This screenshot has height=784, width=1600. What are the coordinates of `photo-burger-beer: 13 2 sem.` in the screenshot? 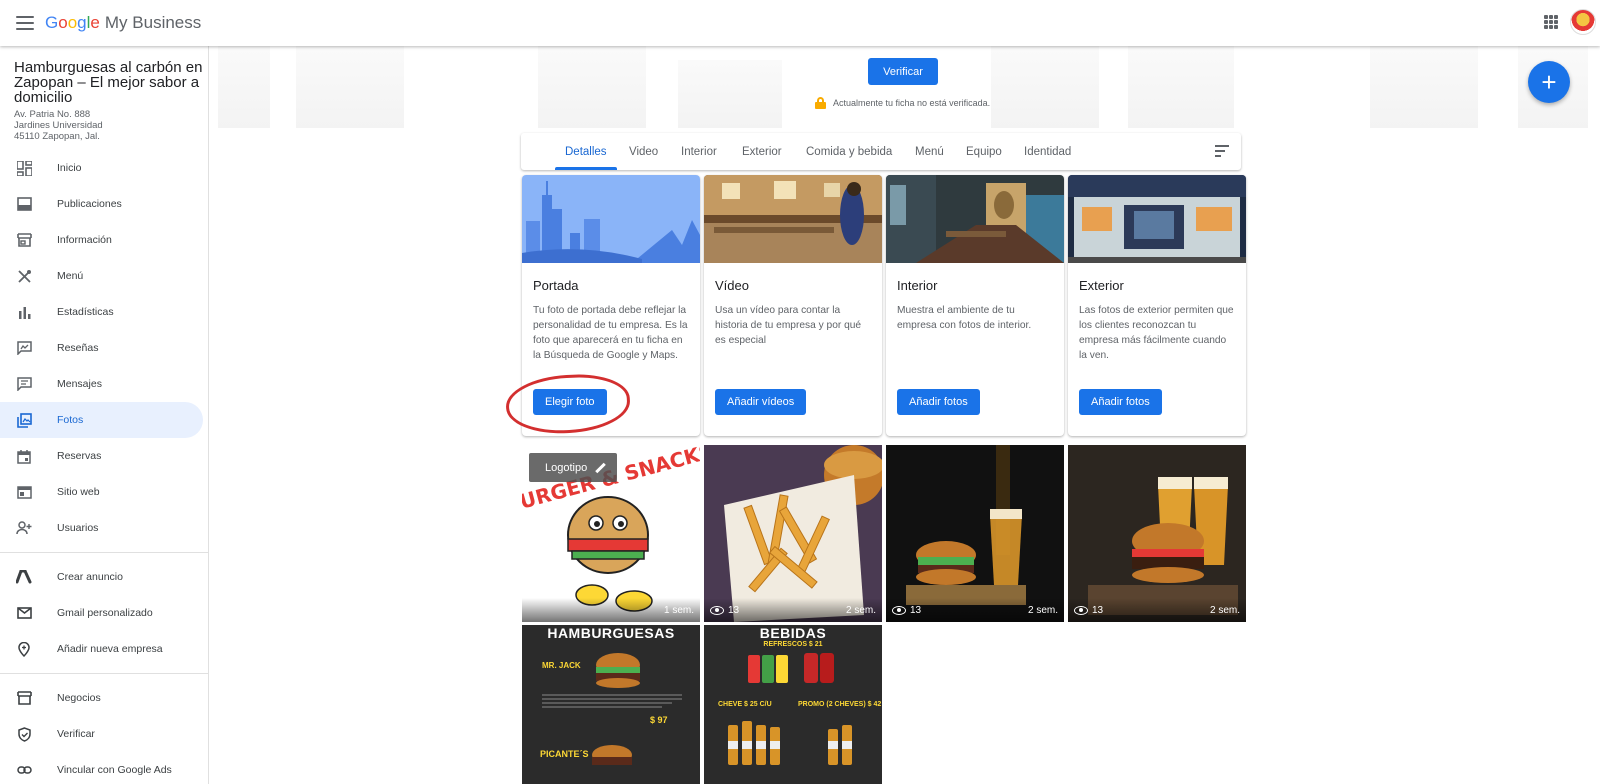 It's located at (975, 533).